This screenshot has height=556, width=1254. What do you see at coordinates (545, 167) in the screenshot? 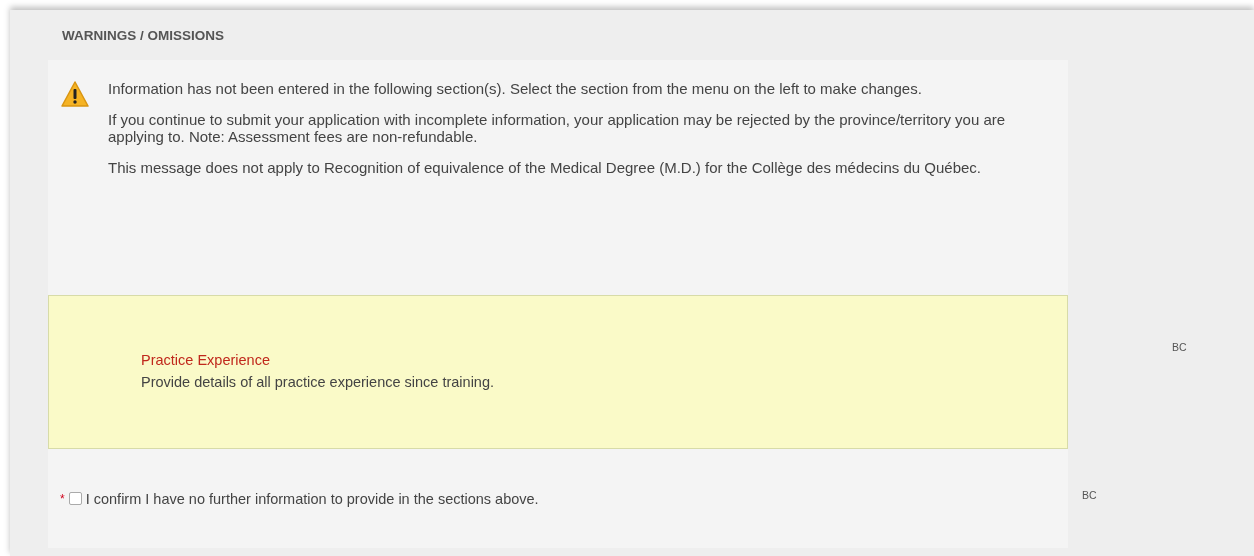
I see `warning-text: This message does not apply to Recognition of equivalence of the Medical Degree (M.D.) for the Collège des médecins du Québec.` at bounding box center [545, 167].